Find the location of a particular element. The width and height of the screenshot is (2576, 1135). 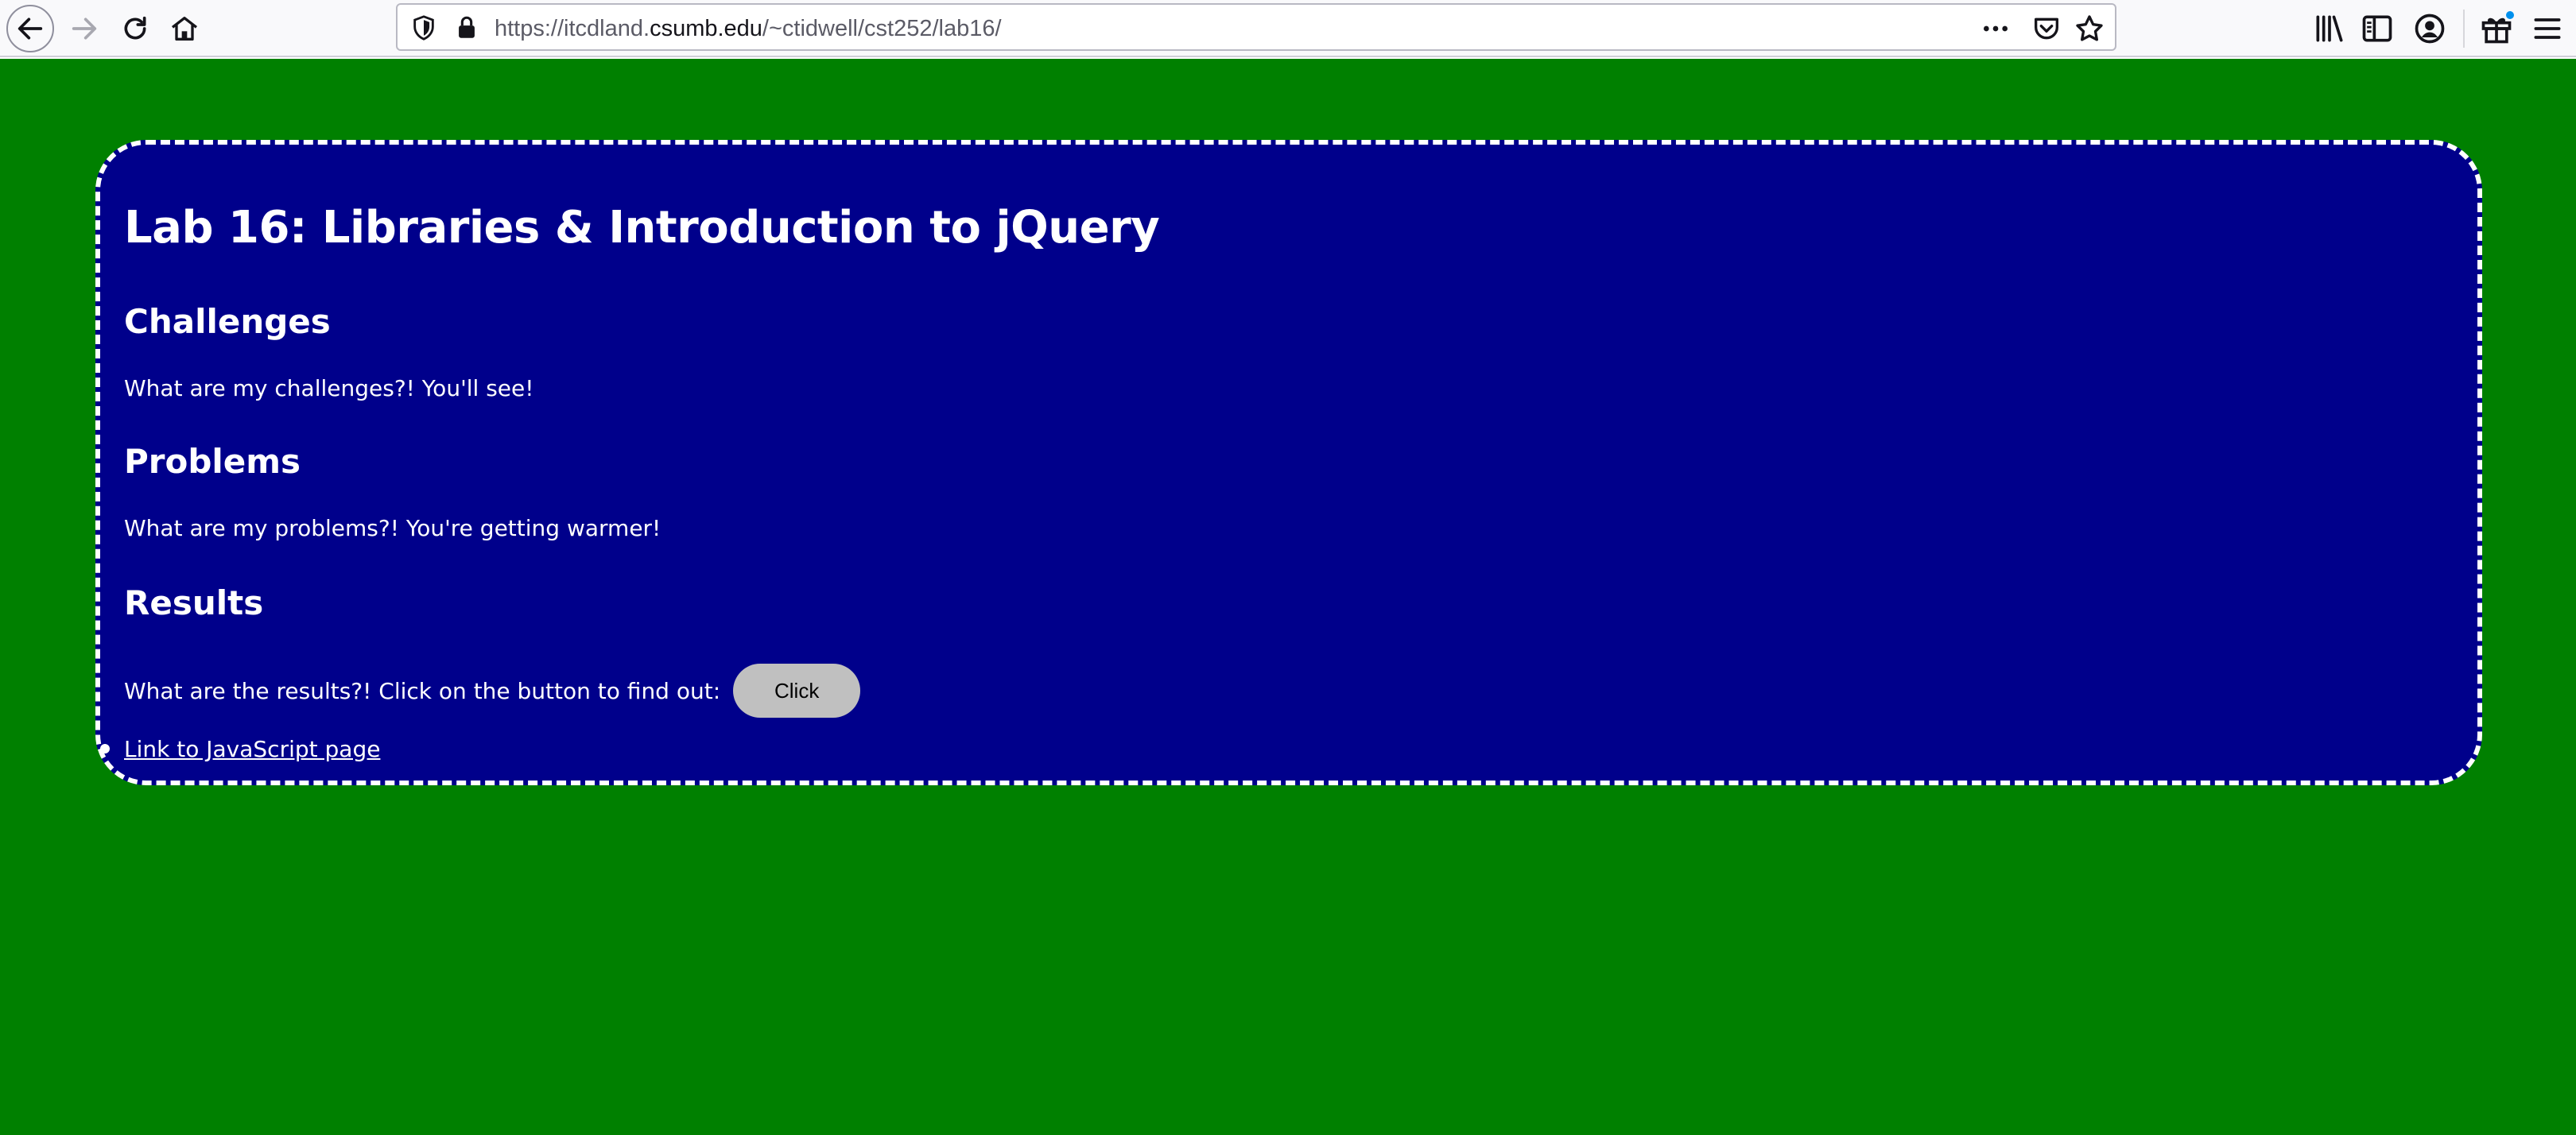

bookmark-button is located at coordinates (2089, 29).